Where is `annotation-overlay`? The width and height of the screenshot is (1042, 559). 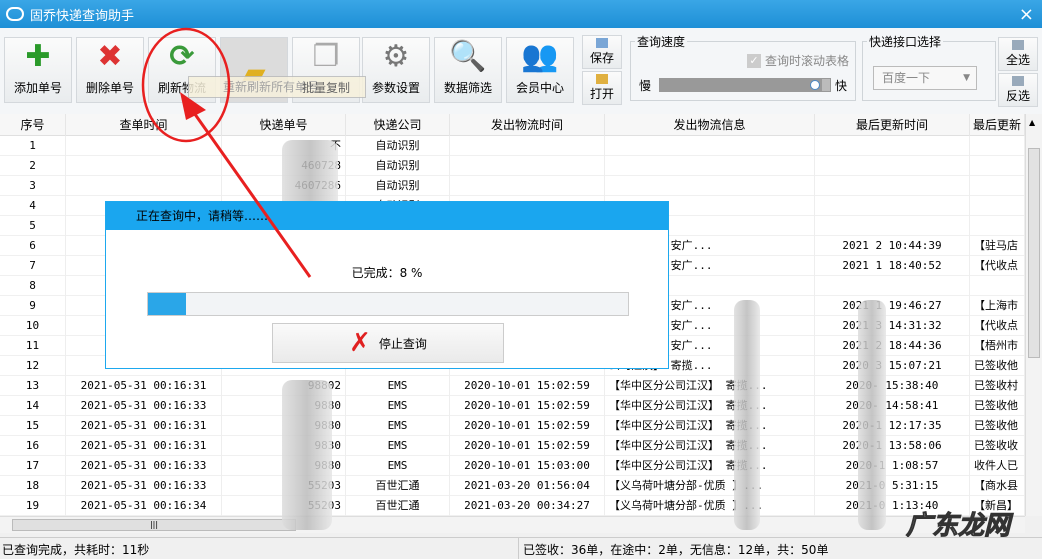 annotation-overlay is located at coordinates (226, 152).